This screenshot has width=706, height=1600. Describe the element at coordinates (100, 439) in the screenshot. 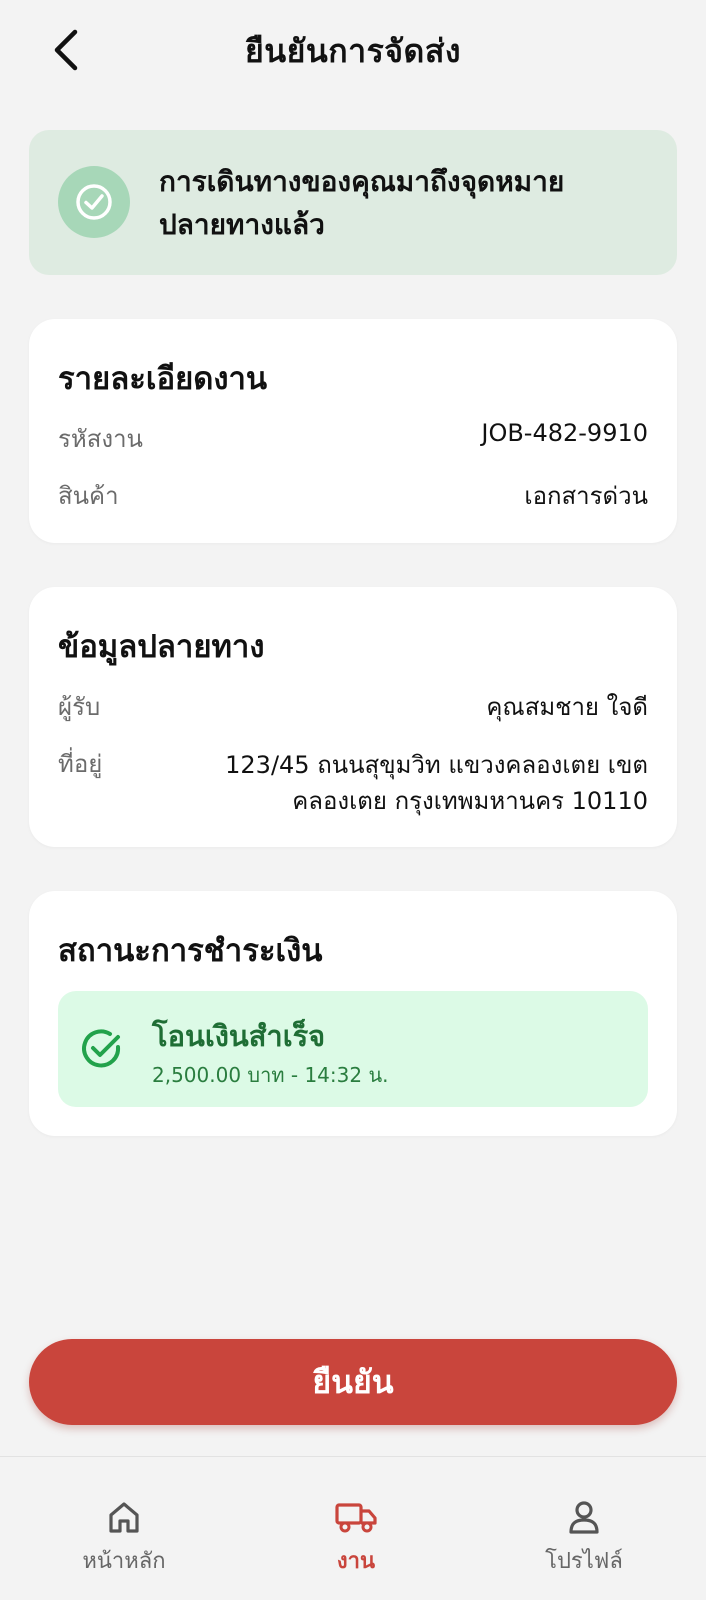

I see `job-id-label: รหัสงาน` at that location.